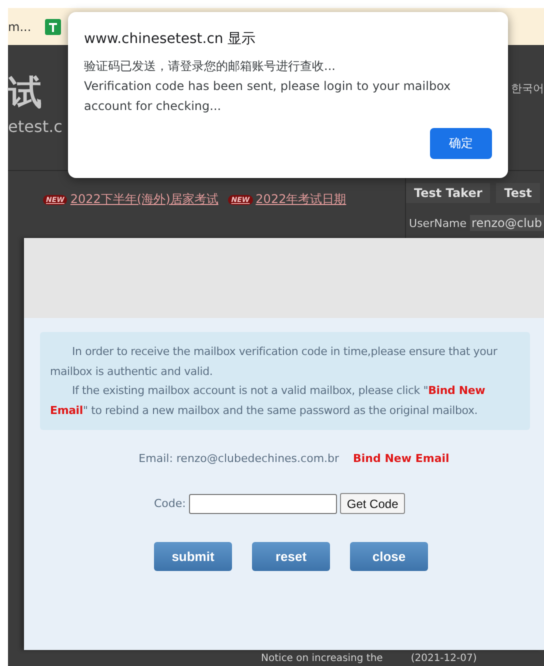 Image resolution: width=544 pixels, height=666 pixels. Describe the element at coordinates (274, 362) in the screenshot. I see `info-paragraph: In order to receive the mailbox verification code in time,please ensure that your mailbox is authentic and valid.` at that location.